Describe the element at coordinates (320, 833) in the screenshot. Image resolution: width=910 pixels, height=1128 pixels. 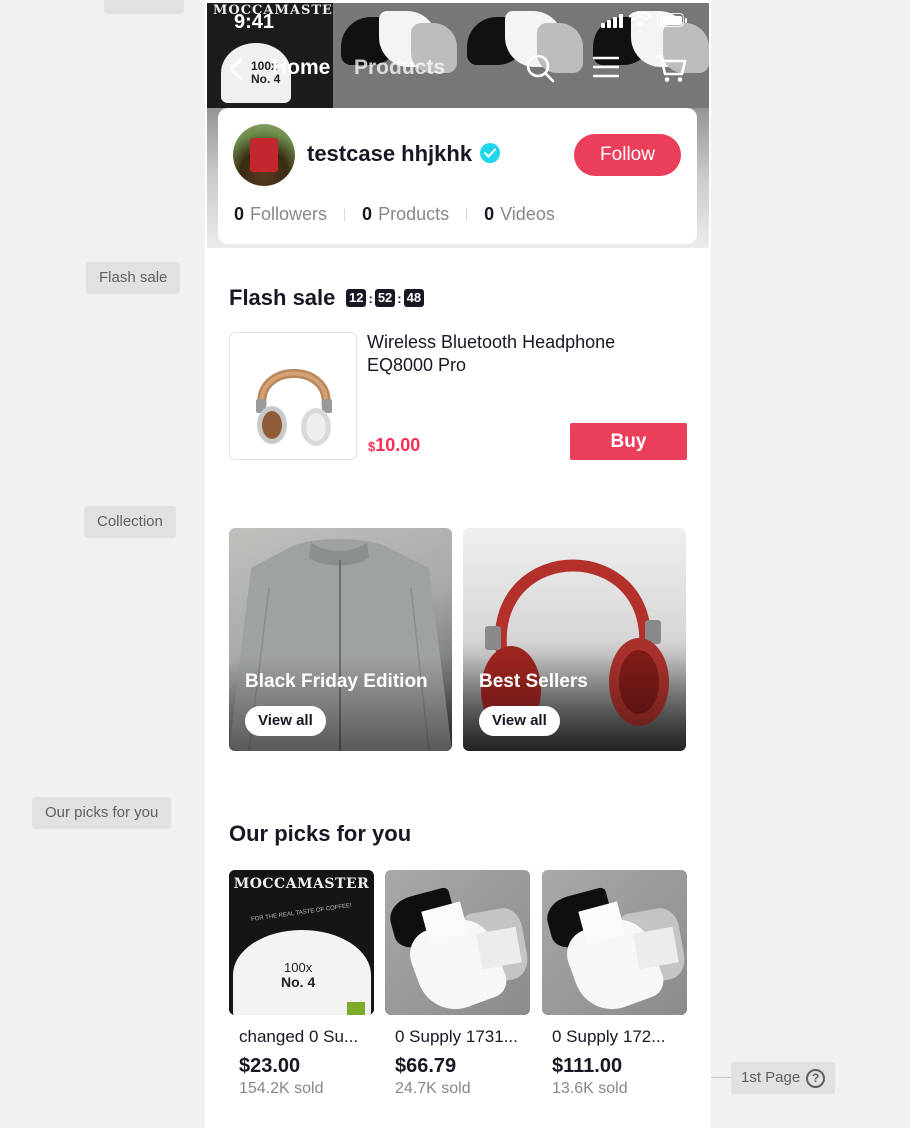
I see `picks-title: Our picks for you` at that location.